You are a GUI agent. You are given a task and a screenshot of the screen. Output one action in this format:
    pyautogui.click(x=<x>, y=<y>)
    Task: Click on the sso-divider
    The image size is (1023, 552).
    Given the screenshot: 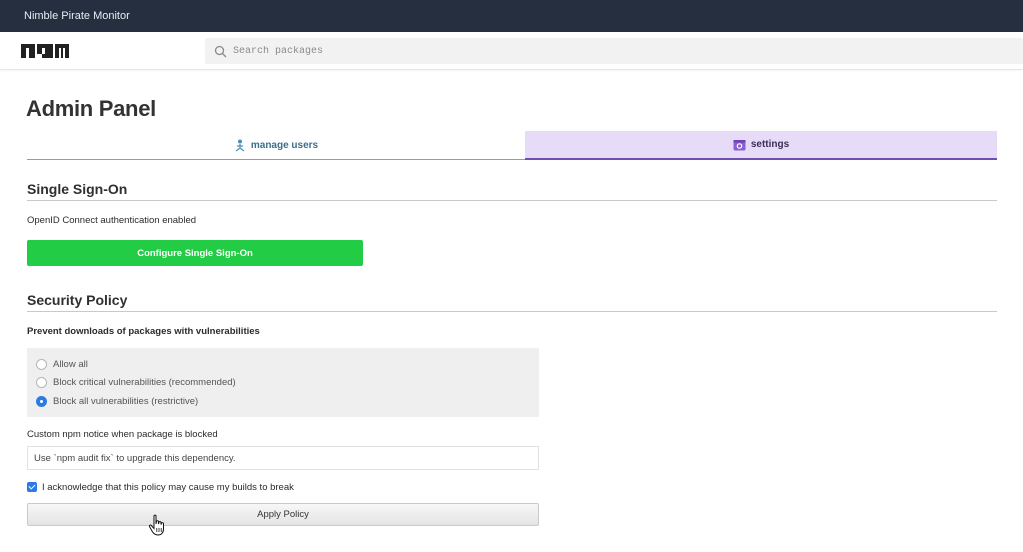 What is the action you would take?
    pyautogui.click(x=512, y=200)
    